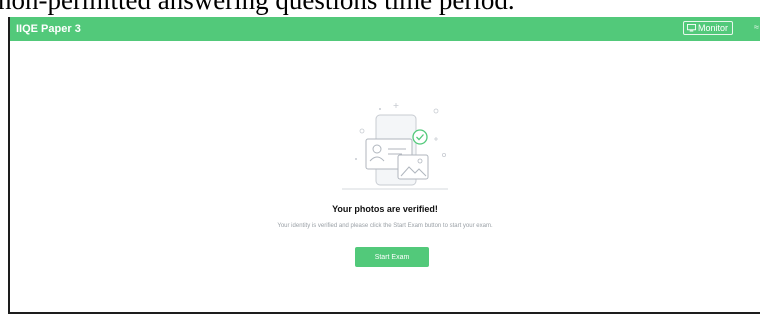 This screenshot has width=760, height=314. I want to click on start-exam-button: Start Exam, so click(392, 257).